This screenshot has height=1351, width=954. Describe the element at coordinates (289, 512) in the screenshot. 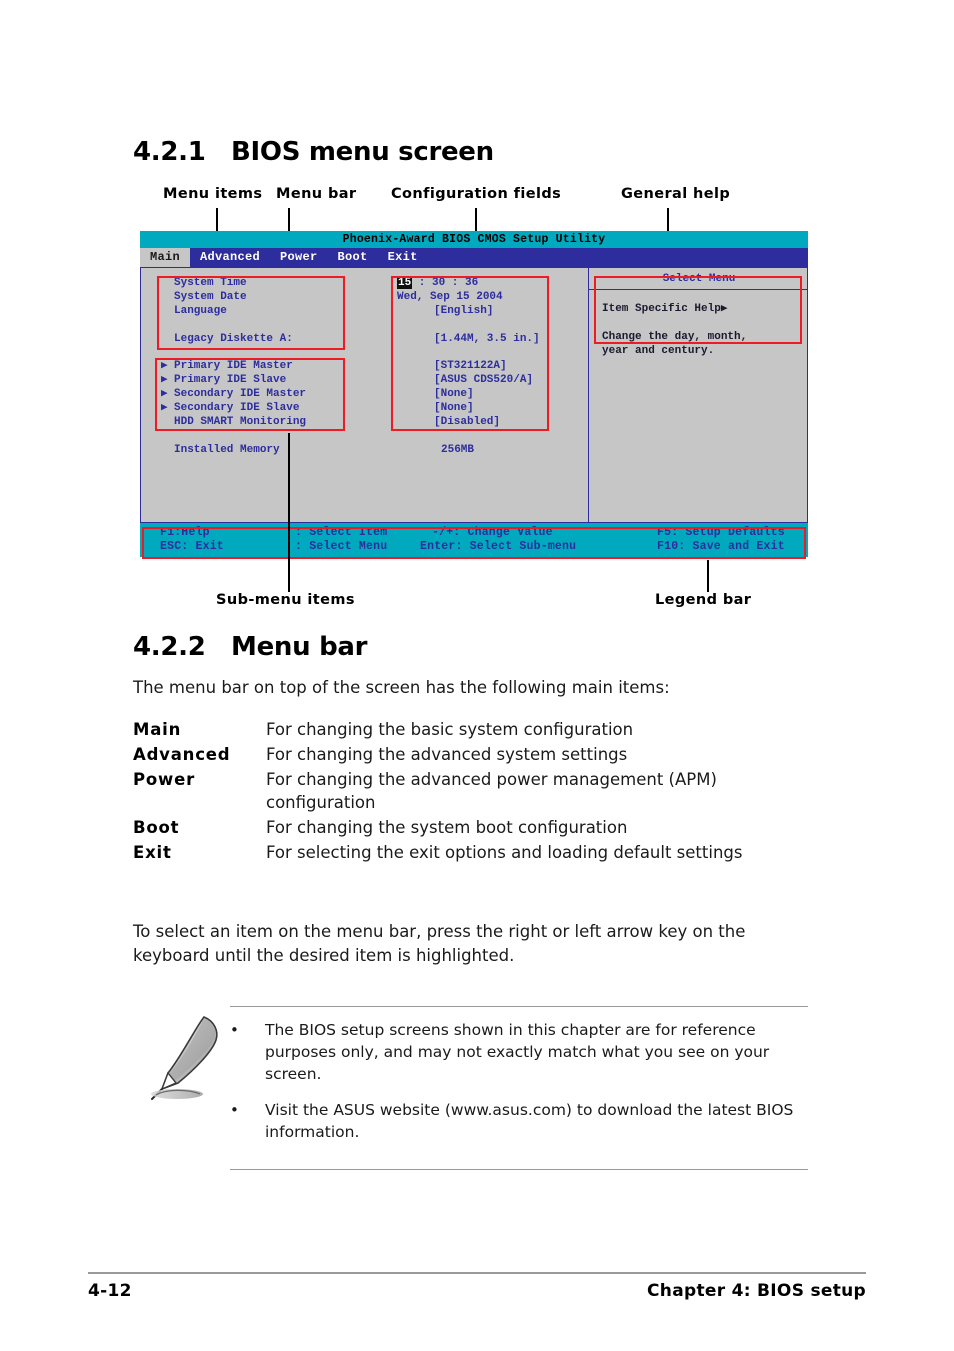

I see `leader-line-sub-menu-items` at that location.